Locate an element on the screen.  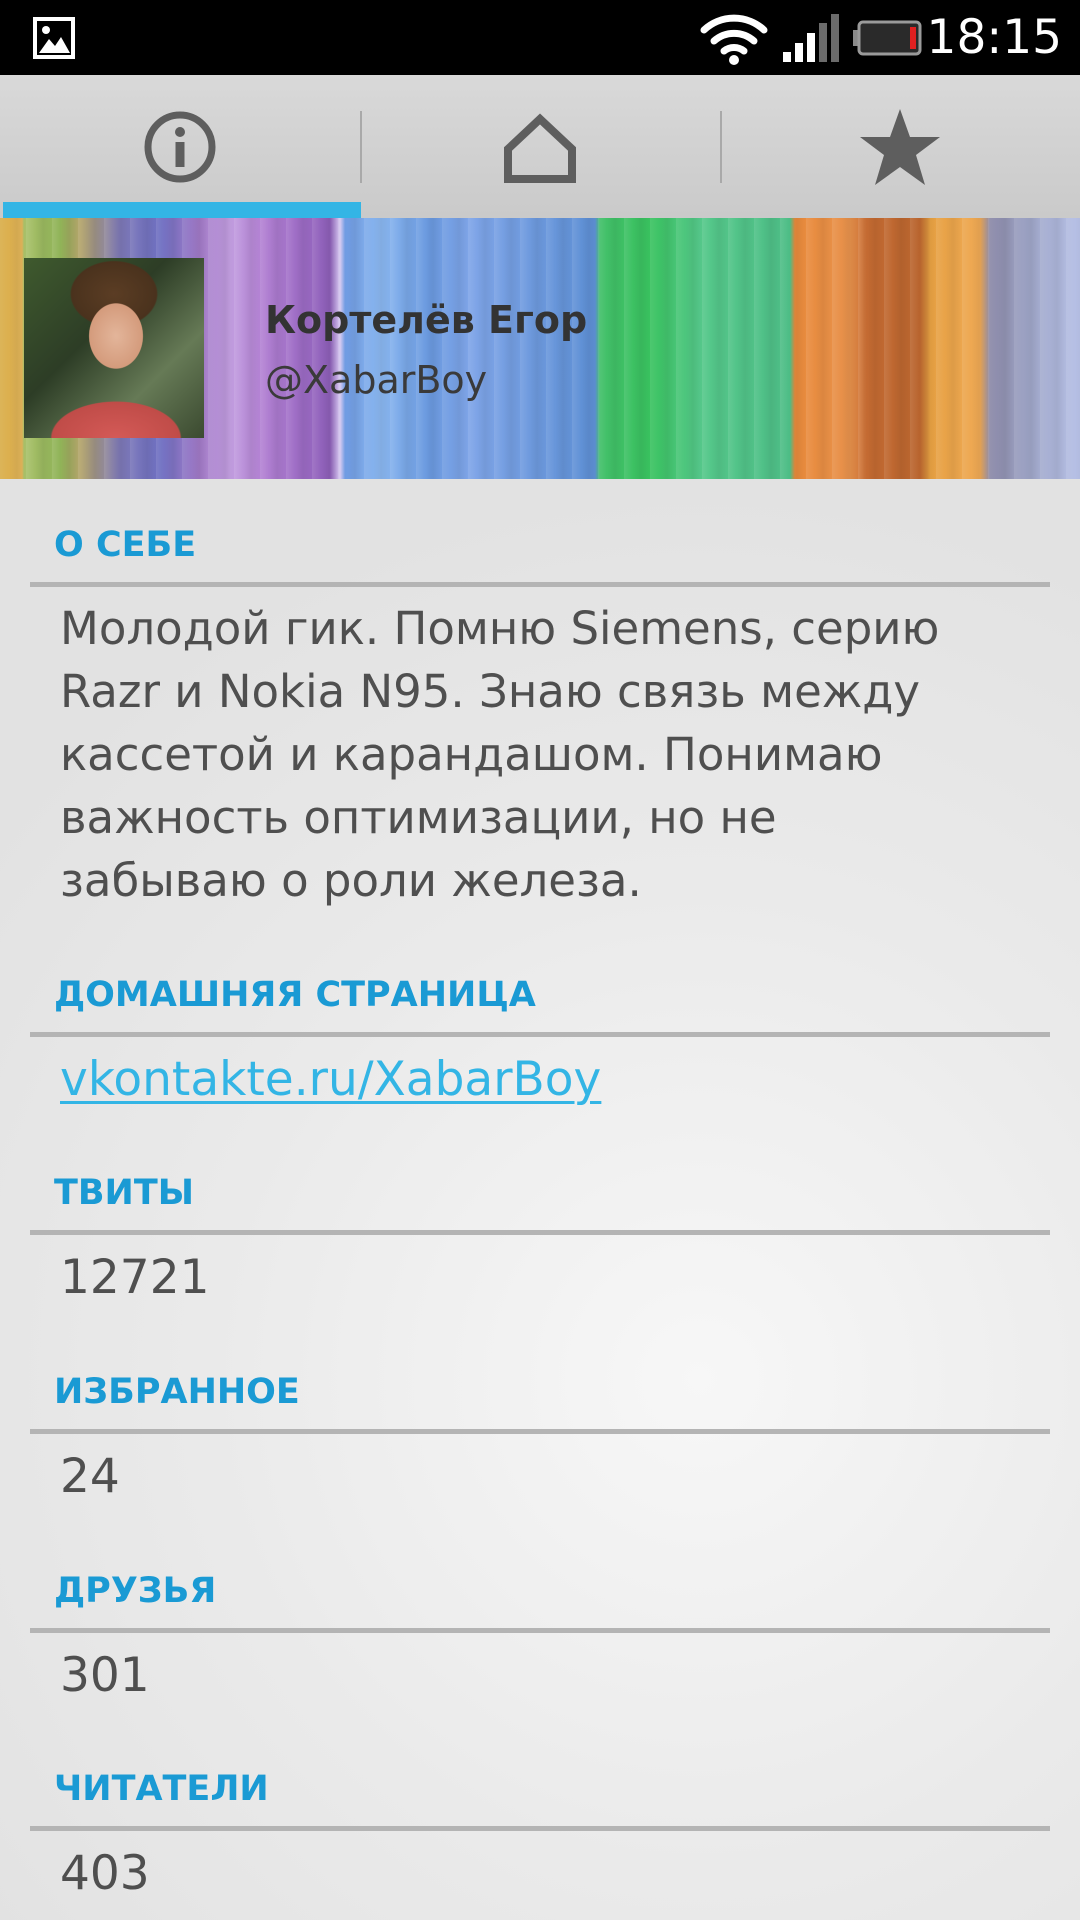
tab-home is located at coordinates (540, 146).